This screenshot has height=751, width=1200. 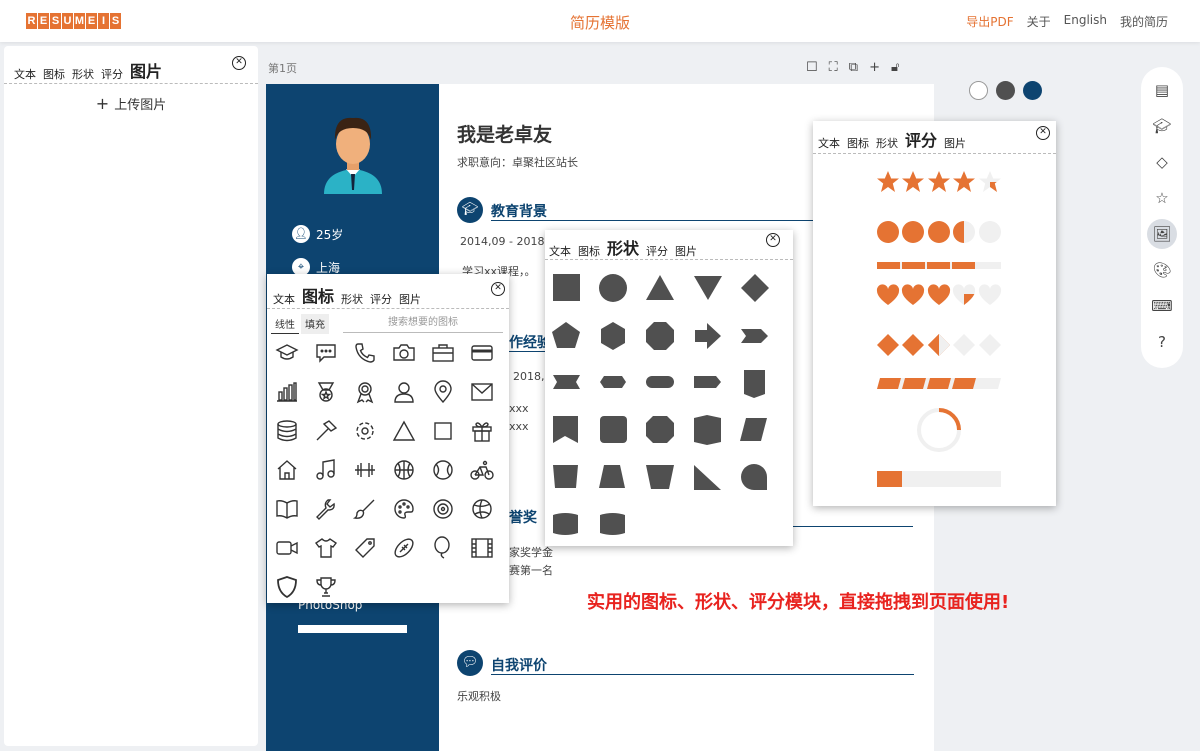 What do you see at coordinates (365, 353) in the screenshot?
I see `phone-icon` at bounding box center [365, 353].